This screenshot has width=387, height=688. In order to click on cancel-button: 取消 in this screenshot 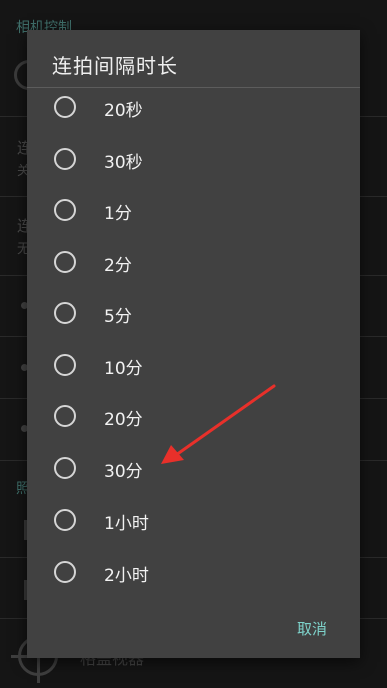, I will do `click(312, 628)`.